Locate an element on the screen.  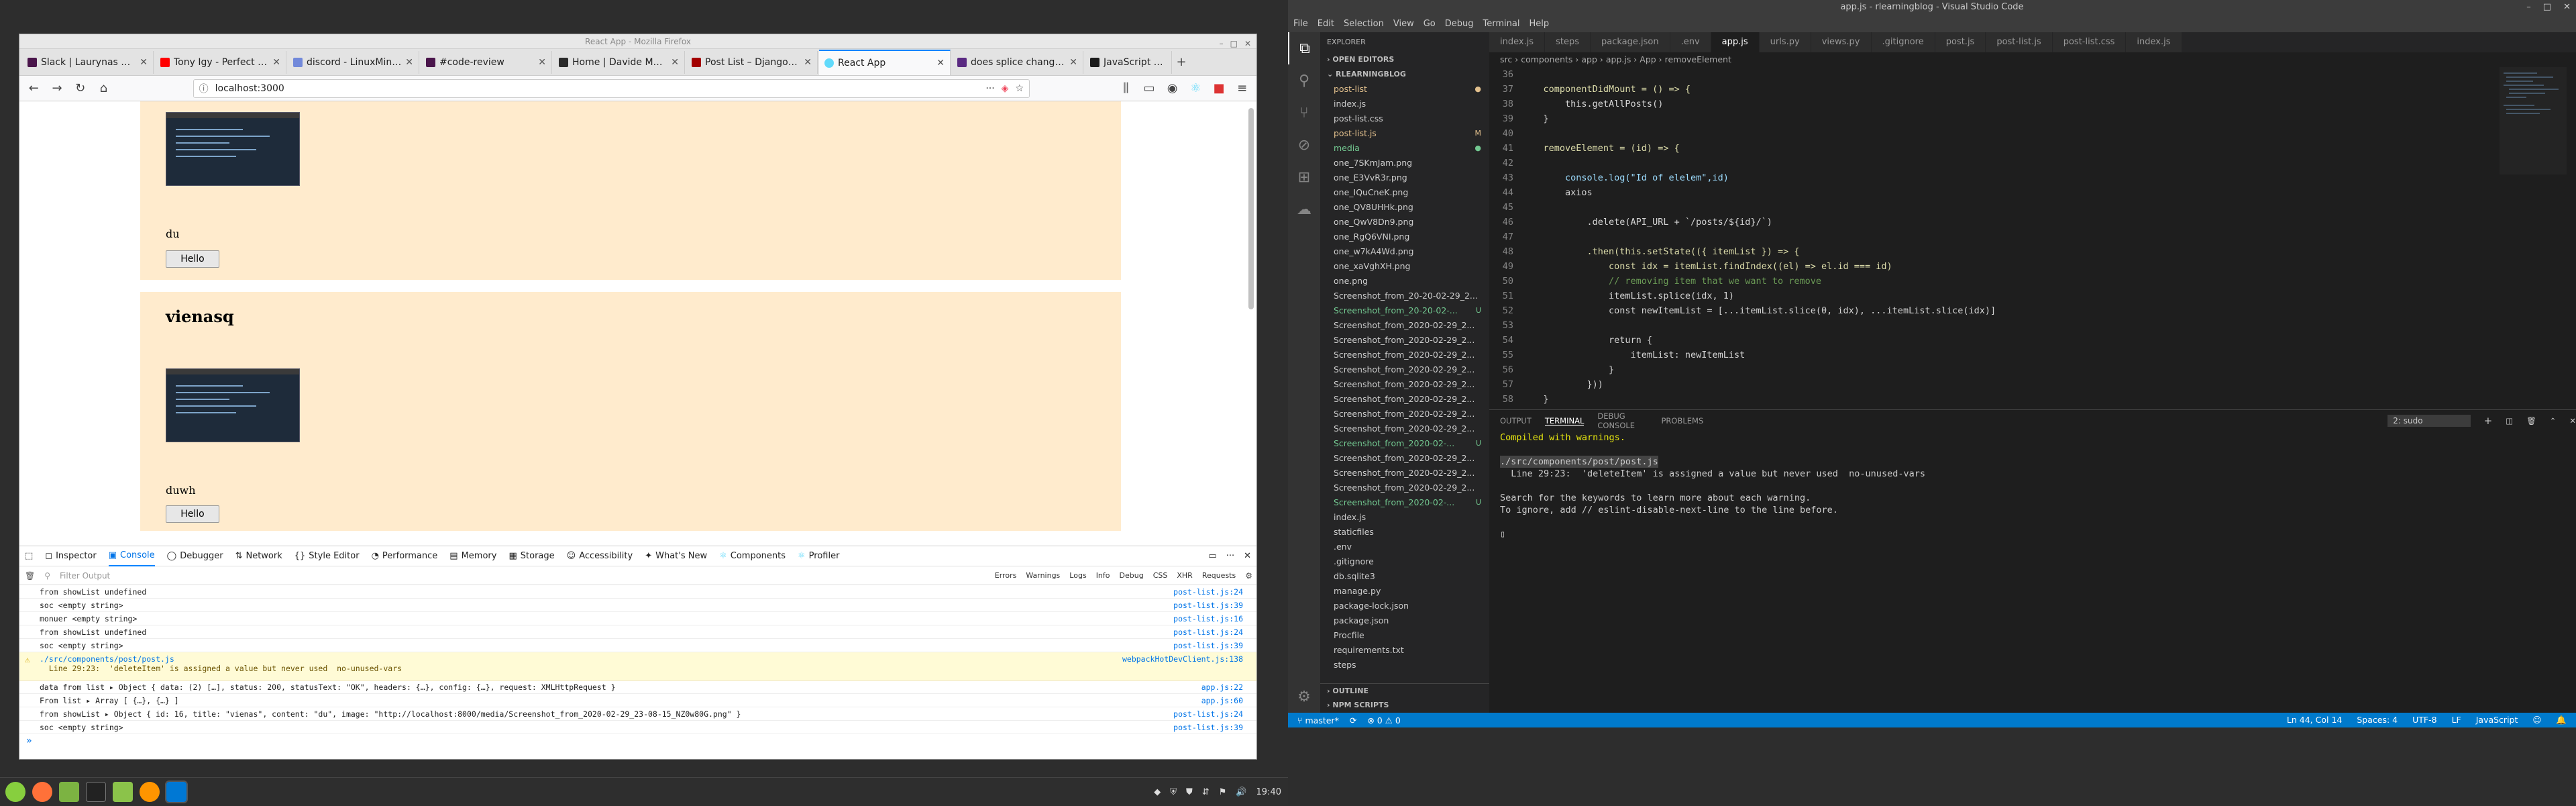
menu-help: Help is located at coordinates (1539, 24).